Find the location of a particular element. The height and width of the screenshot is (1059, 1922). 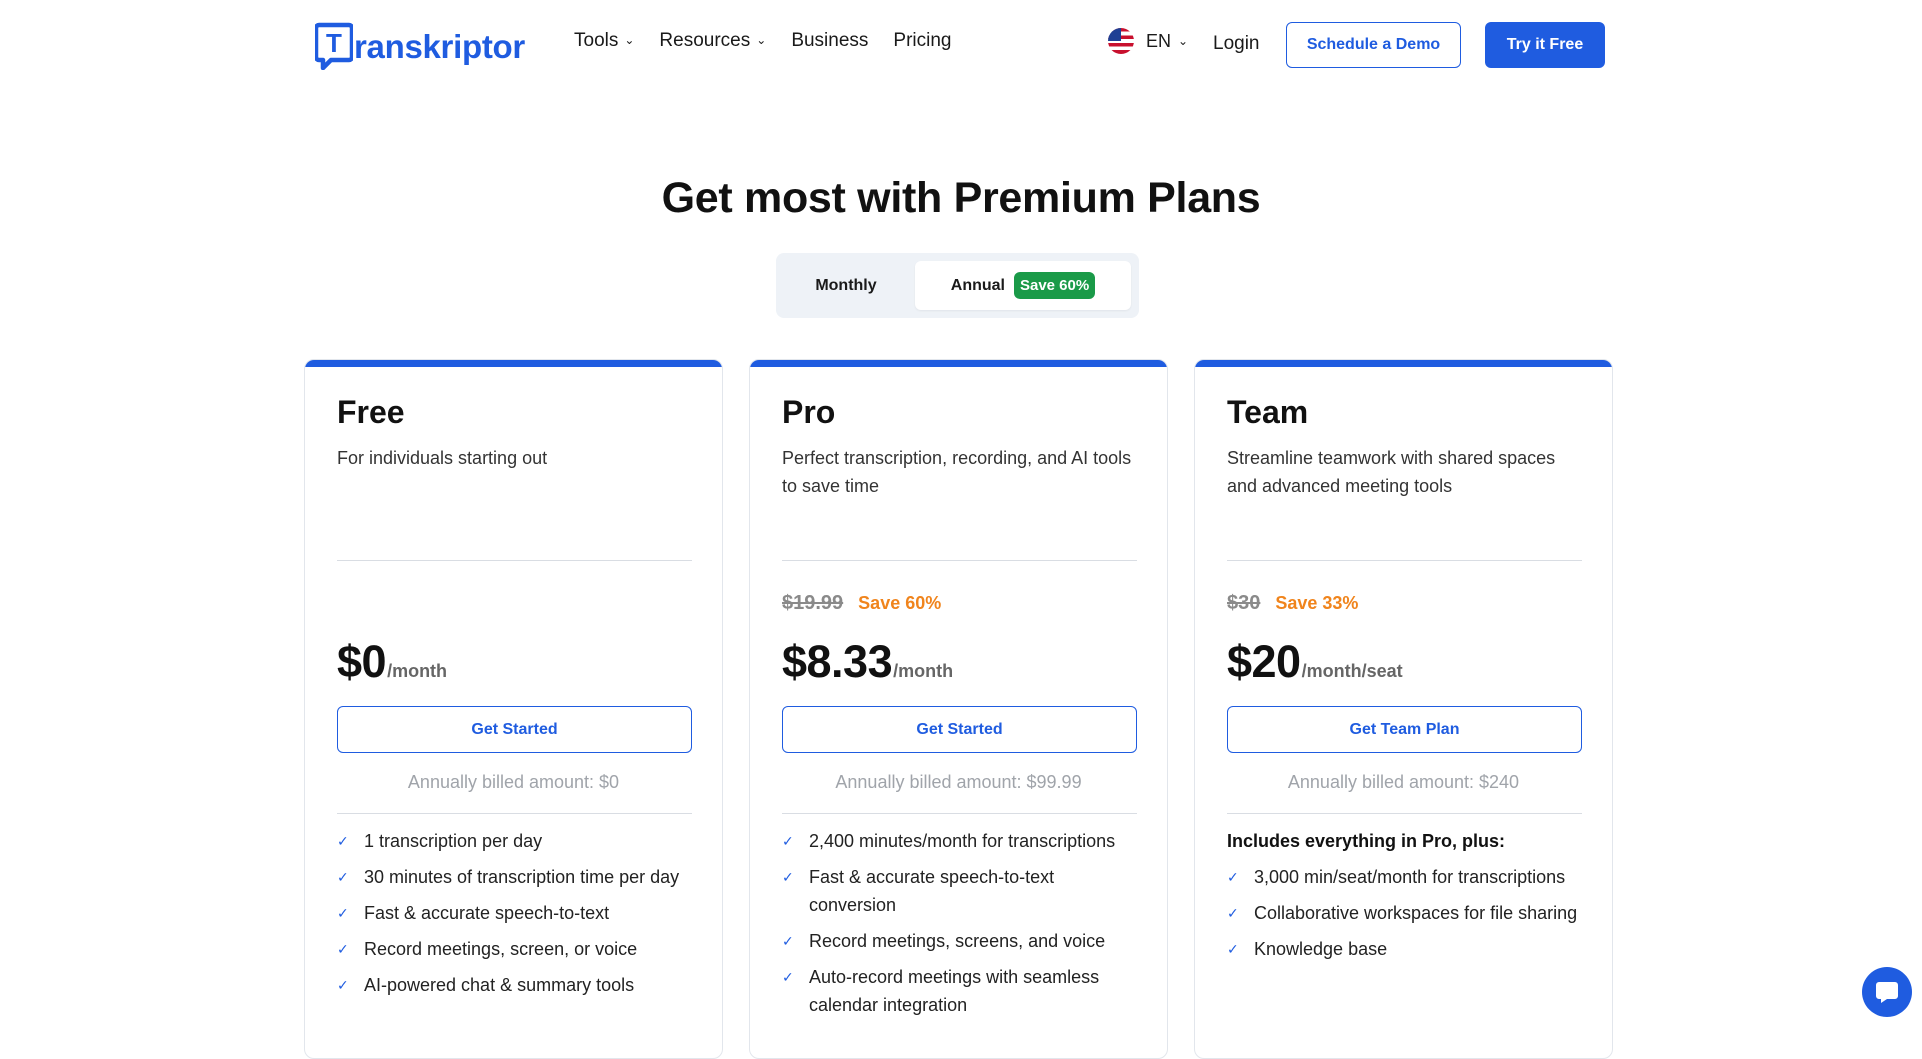

nav-resources-label: Resources is located at coordinates (705, 40).